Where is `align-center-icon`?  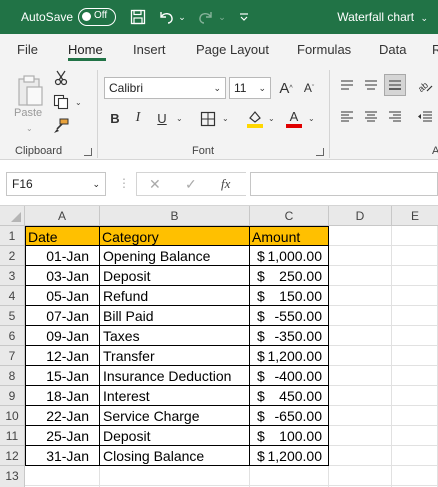 align-center-icon is located at coordinates (371, 117).